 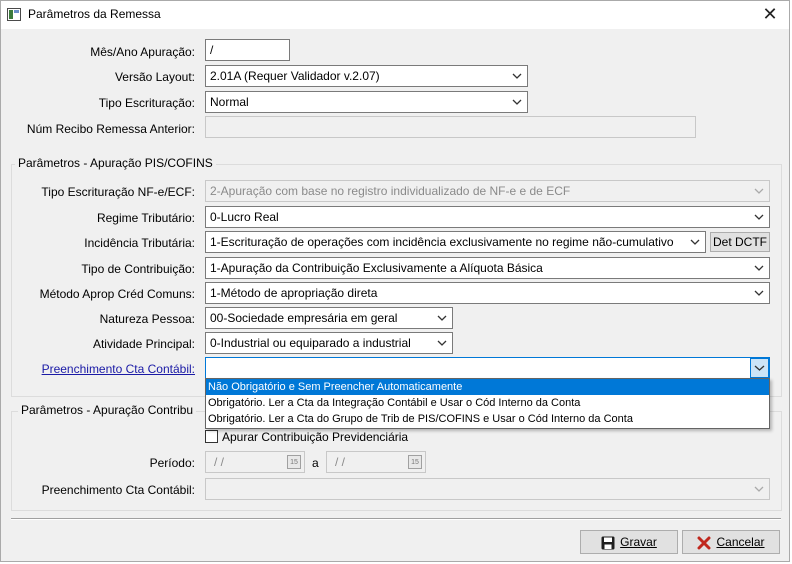 I want to click on det-dctf-button: Det DCTF, so click(x=740, y=242).